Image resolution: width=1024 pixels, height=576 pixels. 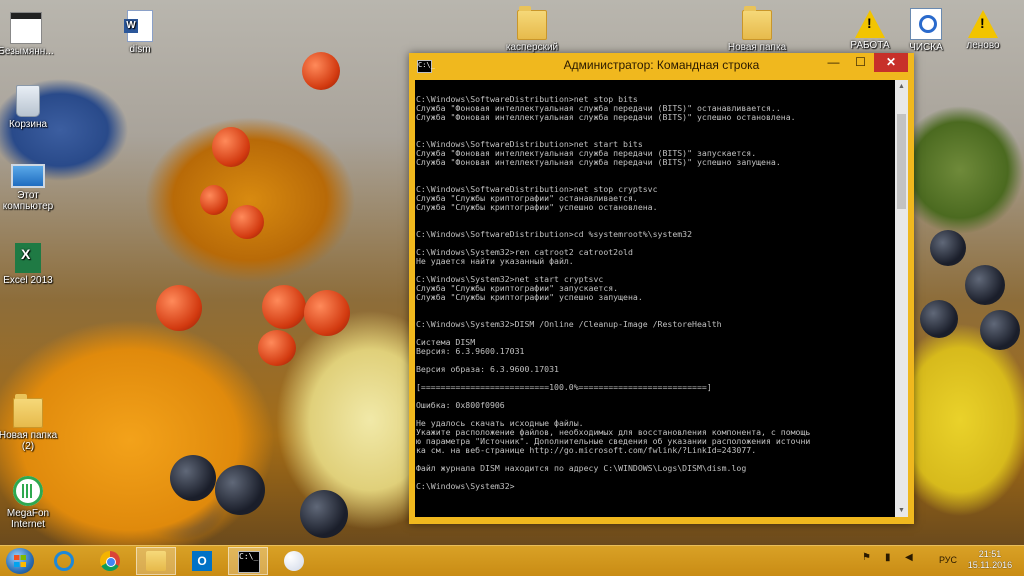 What do you see at coordinates (901, 86) in the screenshot?
I see `scroll-up-icon: ▲` at bounding box center [901, 86].